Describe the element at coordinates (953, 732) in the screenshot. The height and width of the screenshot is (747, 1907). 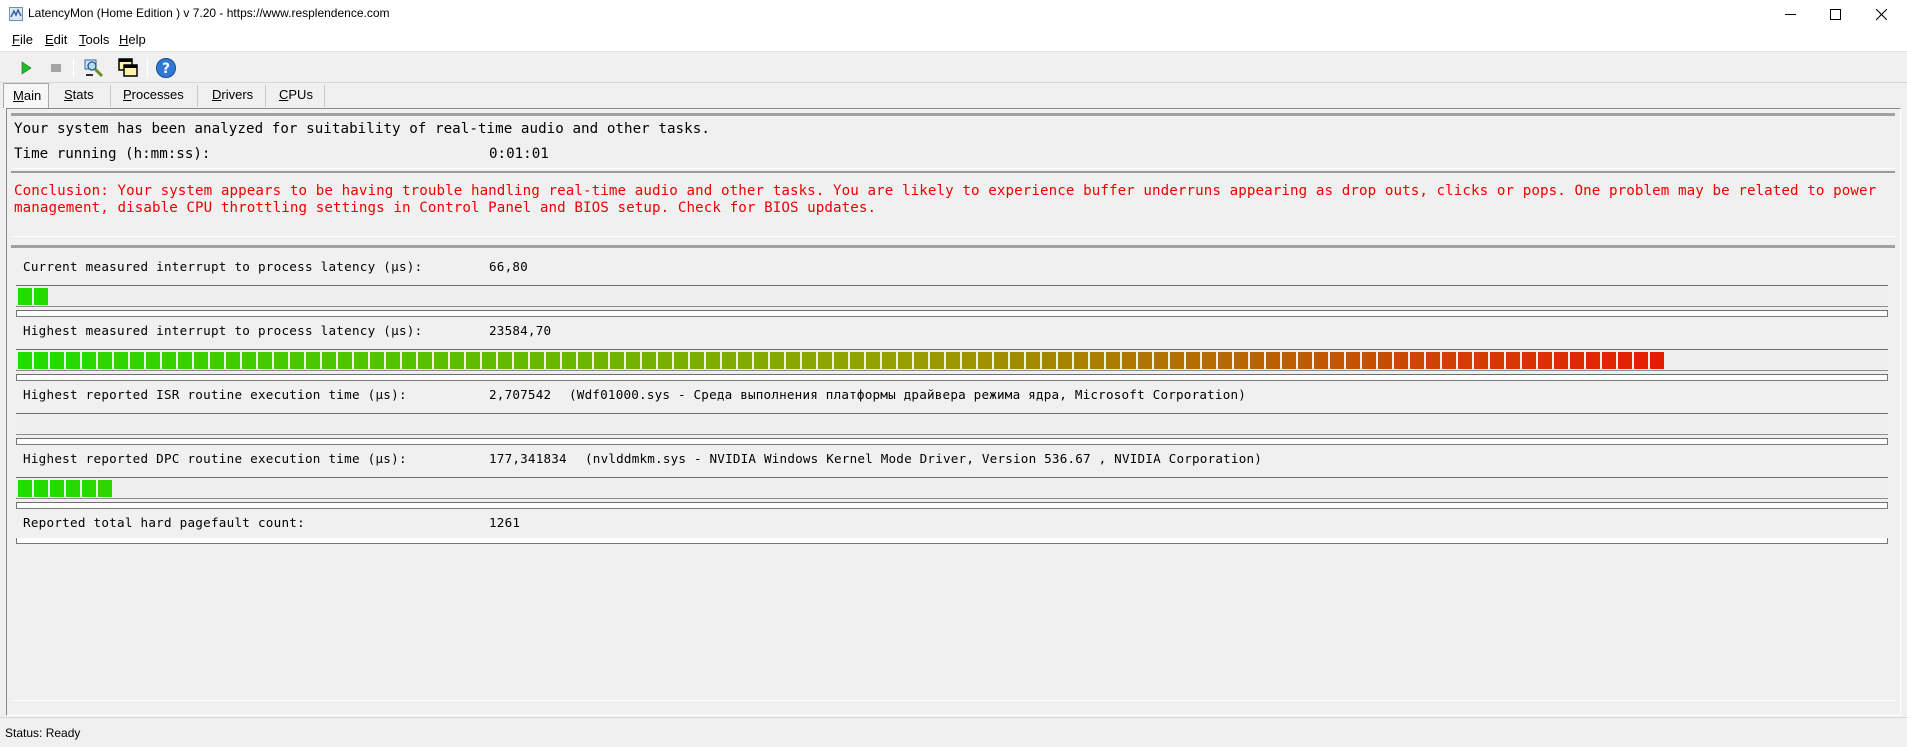
I see `status-bar: Status: Ready` at that location.